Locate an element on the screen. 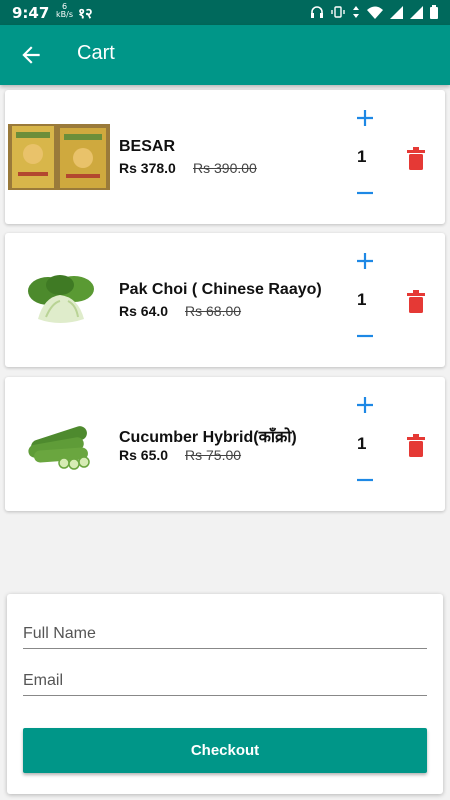 Image resolution: width=450 pixels, height=800 pixels. product-name: Cucumber Hybrid(काँक्रो) is located at coordinates (208, 437).